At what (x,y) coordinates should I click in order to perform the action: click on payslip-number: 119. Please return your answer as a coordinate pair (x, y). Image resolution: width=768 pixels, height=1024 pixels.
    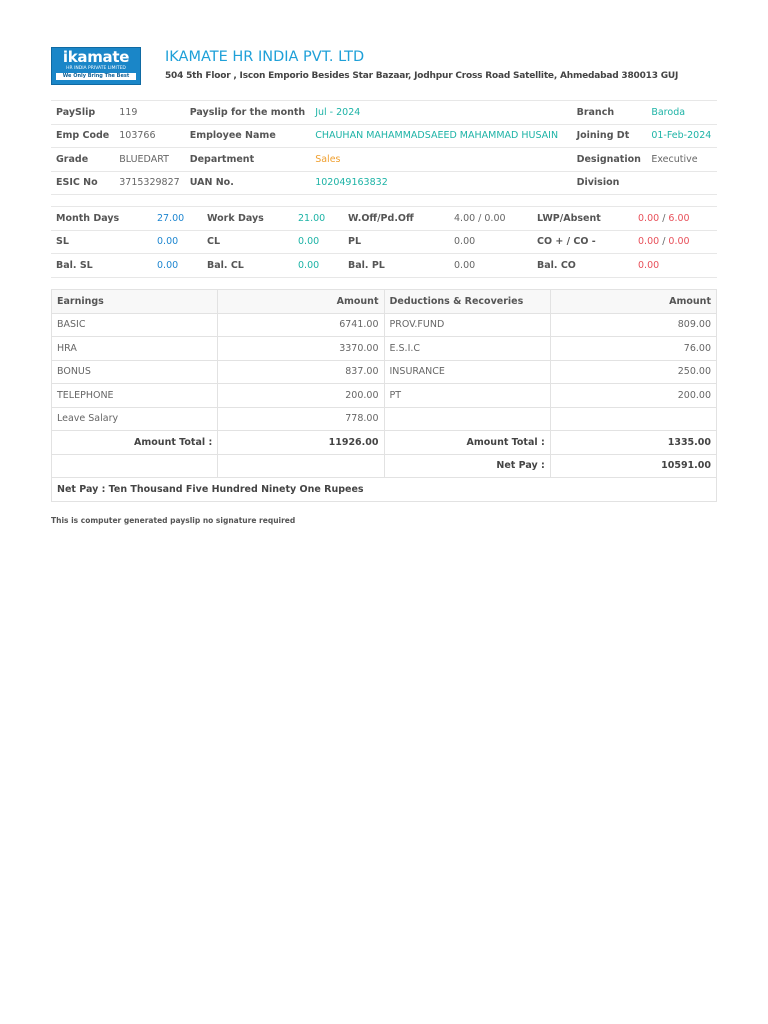
    Looking at the image, I should click on (149, 112).